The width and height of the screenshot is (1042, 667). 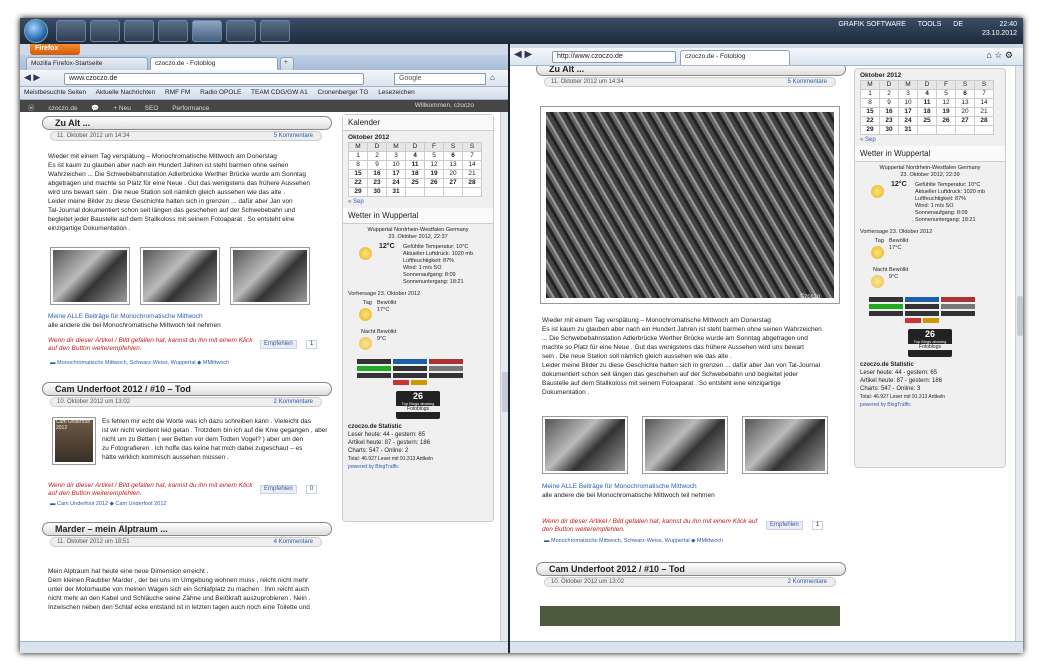 What do you see at coordinates (55, 49) in the screenshot?
I see `firefox-menu-button: Firefox` at bounding box center [55, 49].